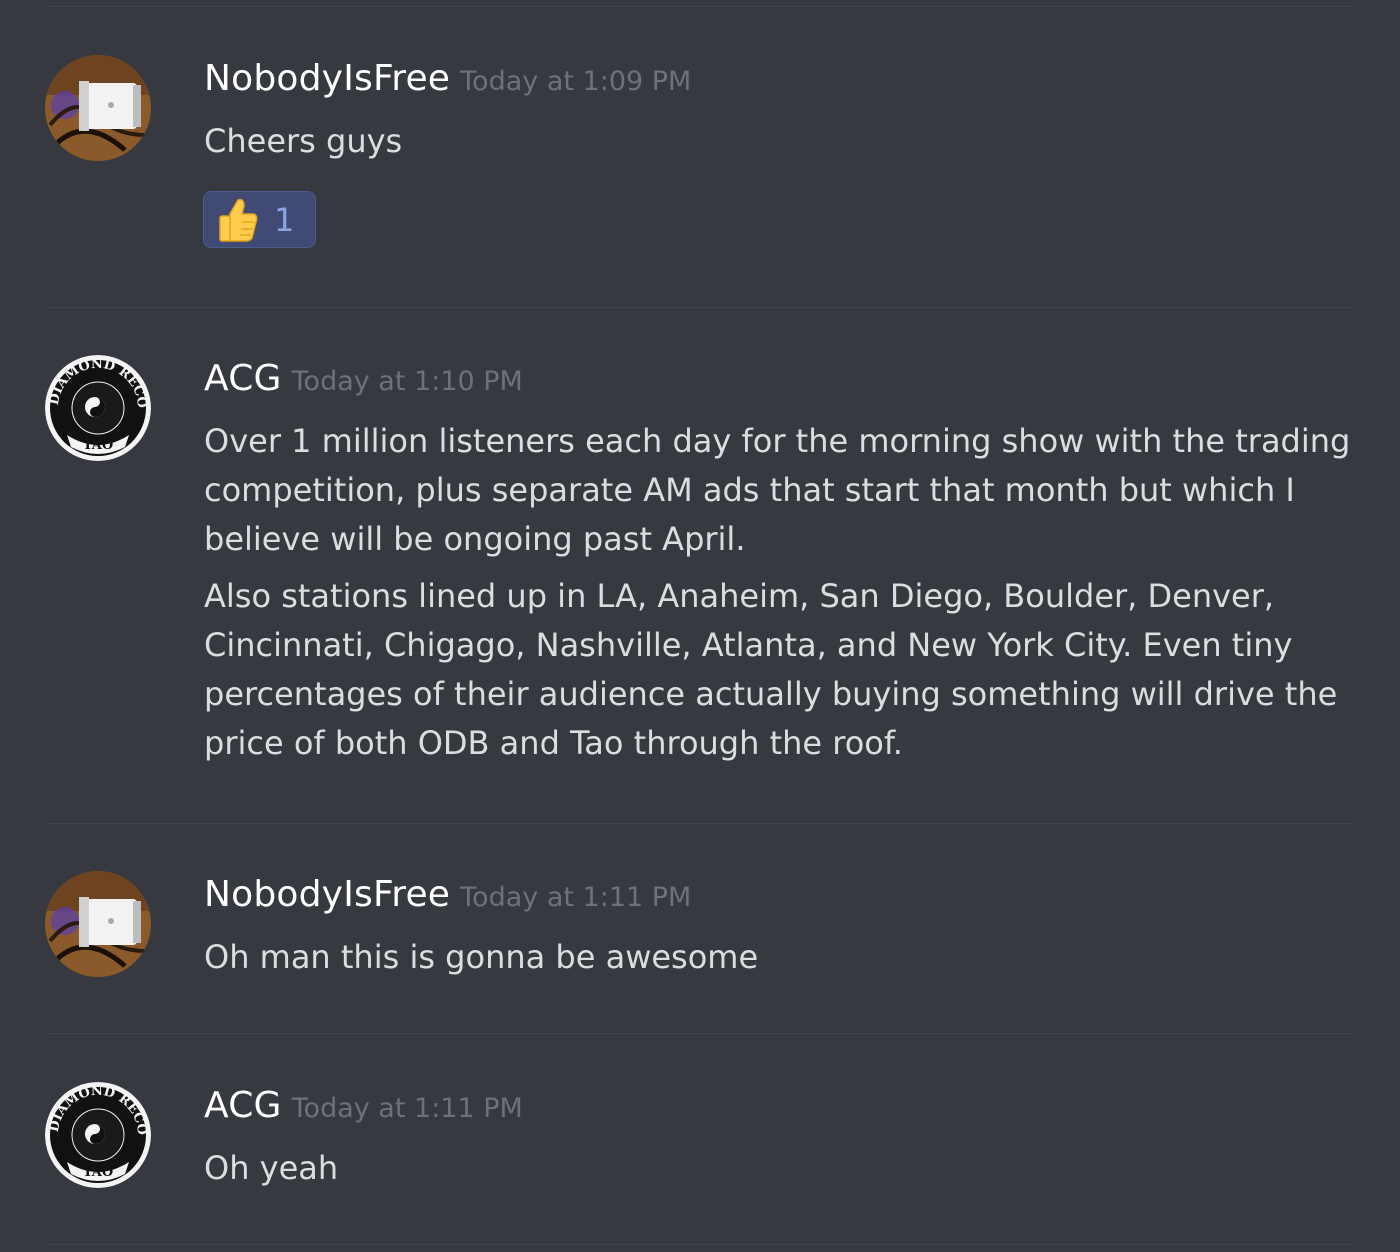 The width and height of the screenshot is (1400, 1252). Describe the element at coordinates (789, 141) in the screenshot. I see `message-content: Cheers guys` at that location.